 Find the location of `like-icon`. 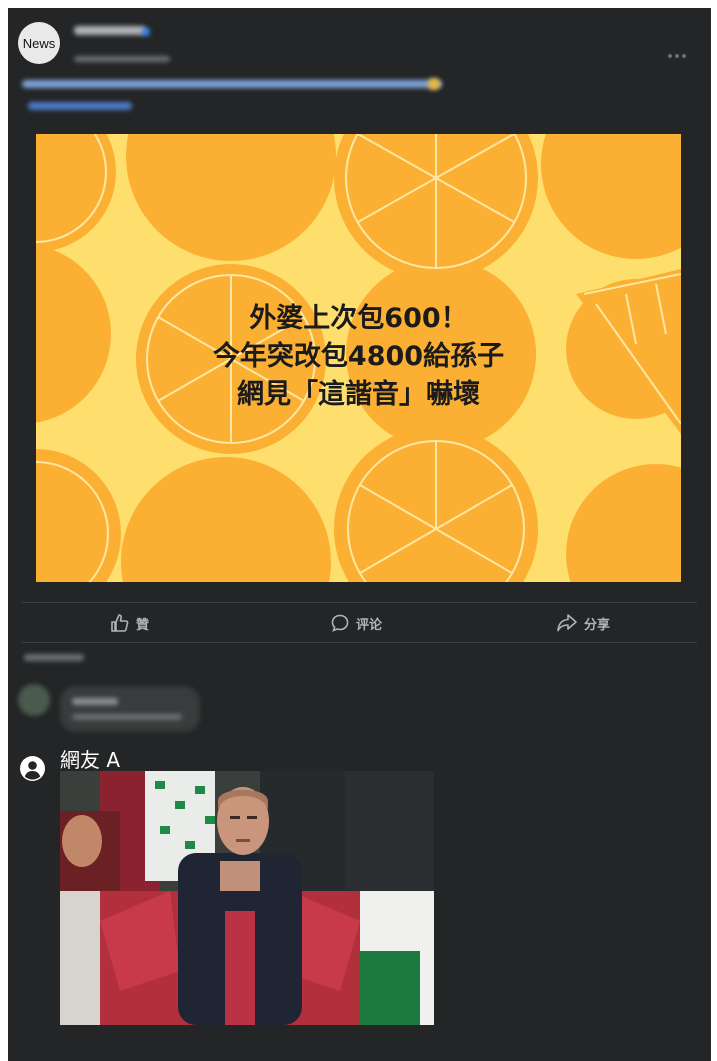

like-icon is located at coordinates (120, 623).